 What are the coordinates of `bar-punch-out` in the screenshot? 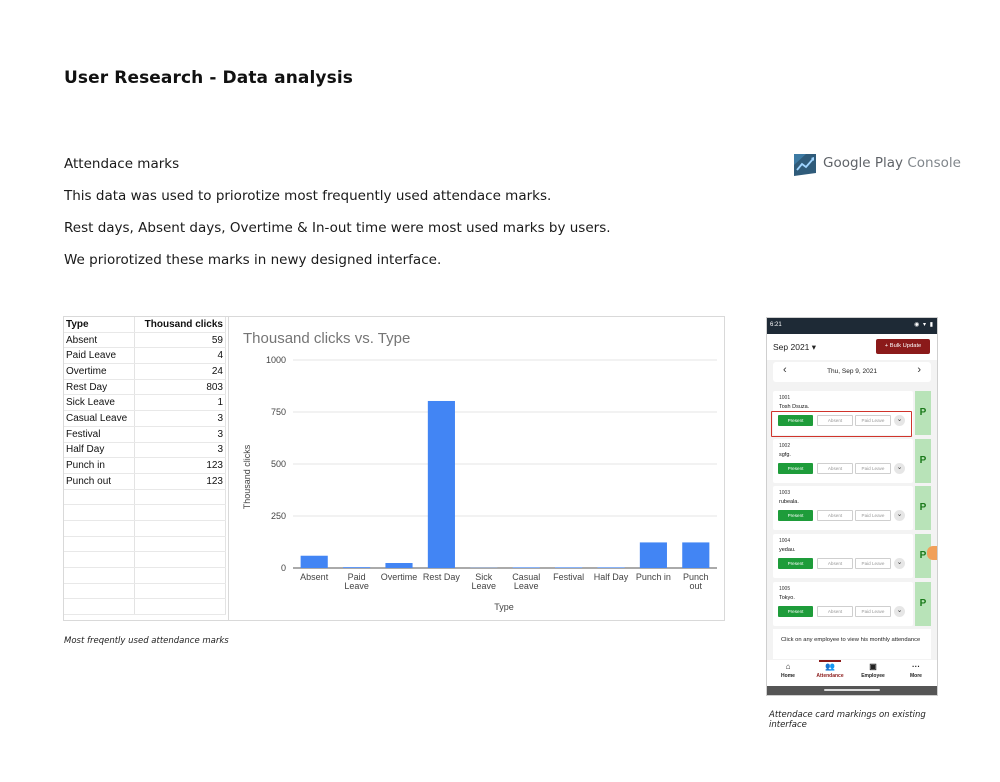 It's located at (696, 555).